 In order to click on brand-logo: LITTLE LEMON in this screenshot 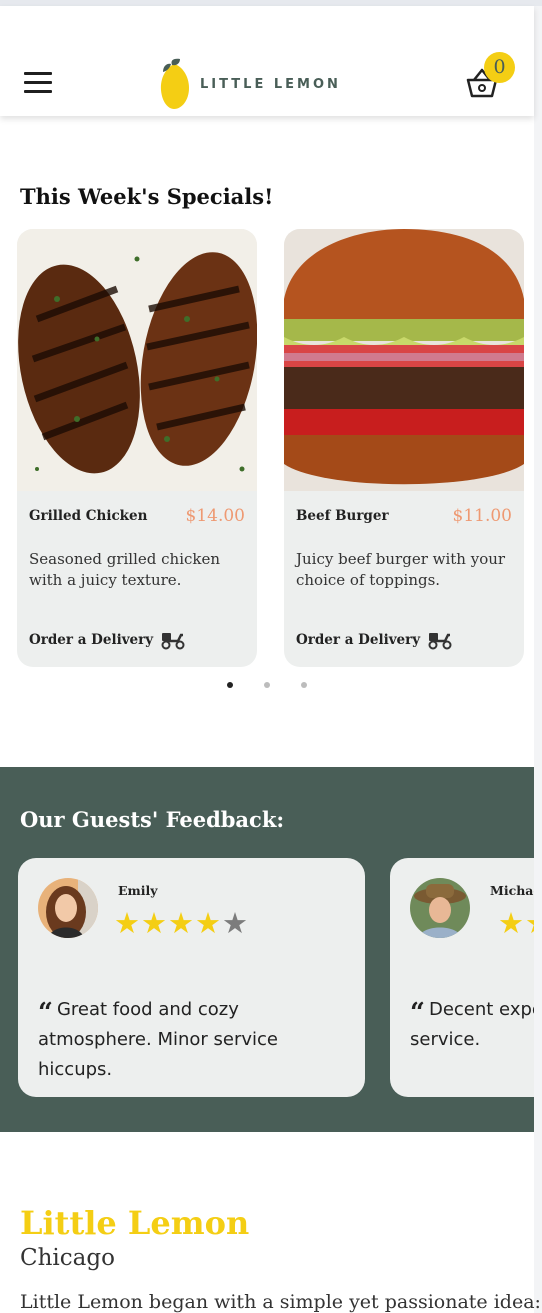, I will do `click(249, 84)`.